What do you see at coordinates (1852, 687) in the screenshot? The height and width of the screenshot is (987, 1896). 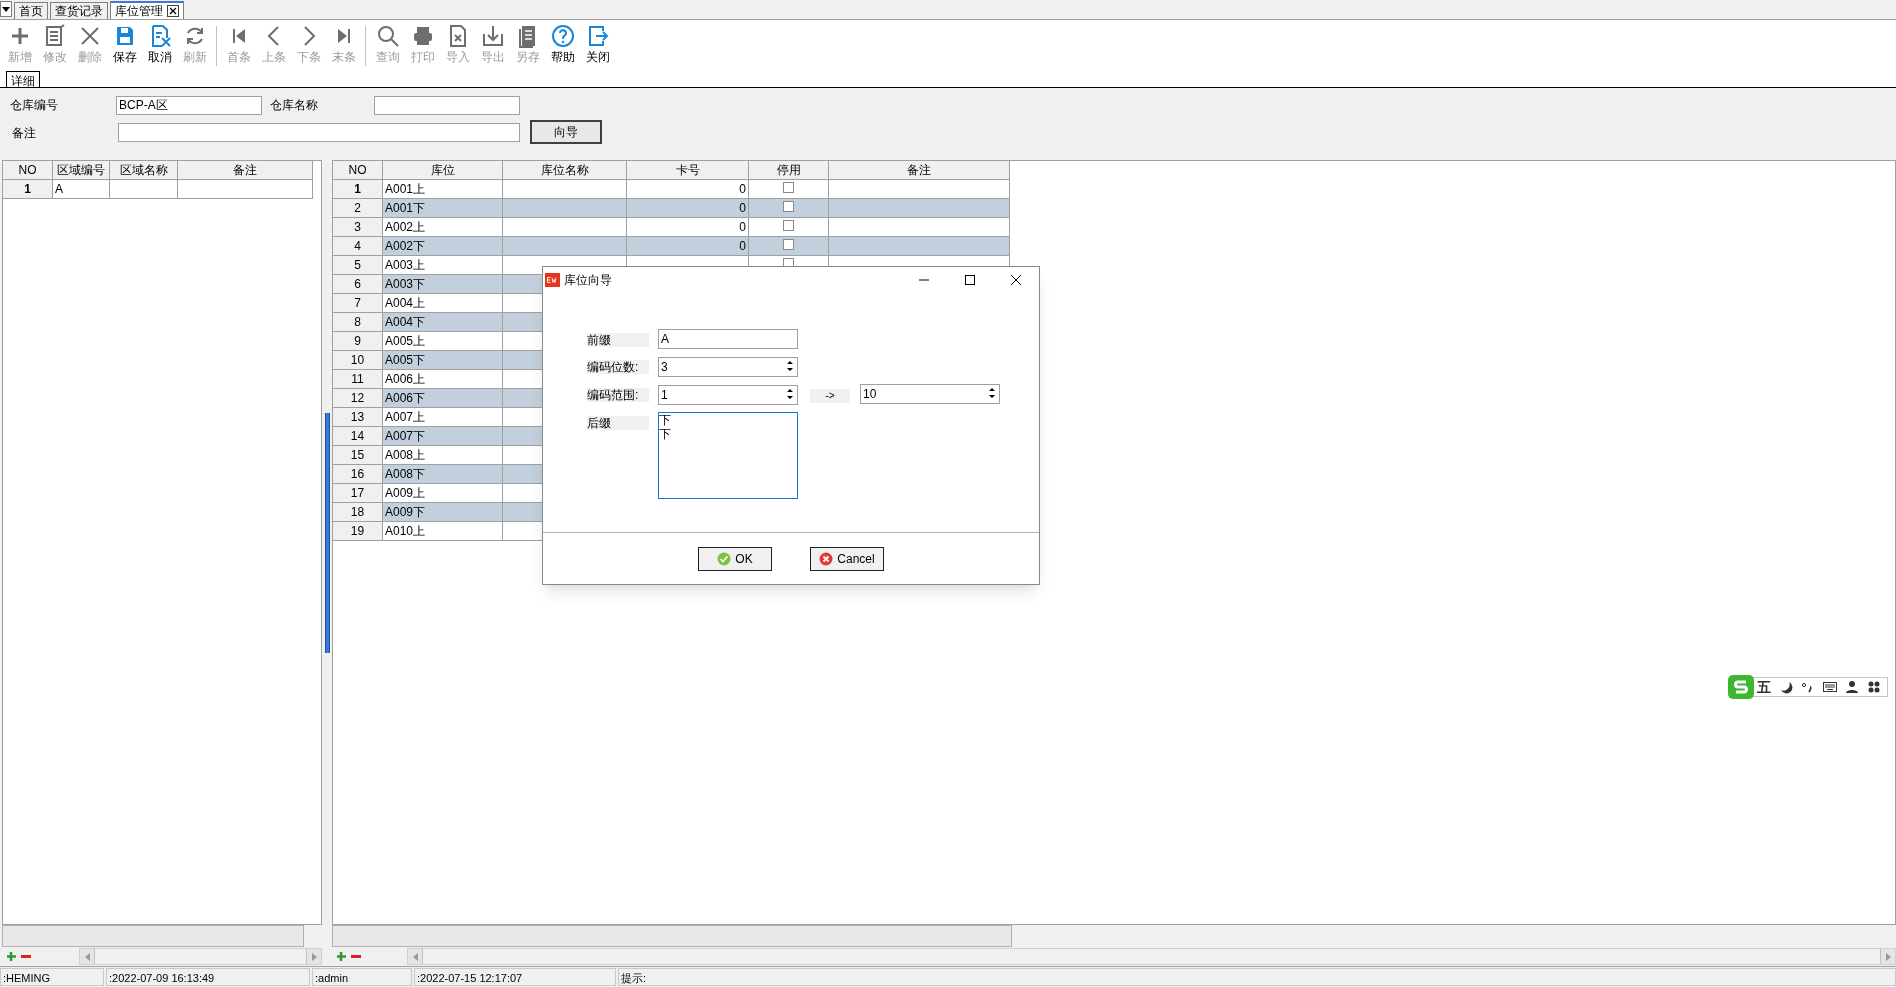 I see `person-icon` at bounding box center [1852, 687].